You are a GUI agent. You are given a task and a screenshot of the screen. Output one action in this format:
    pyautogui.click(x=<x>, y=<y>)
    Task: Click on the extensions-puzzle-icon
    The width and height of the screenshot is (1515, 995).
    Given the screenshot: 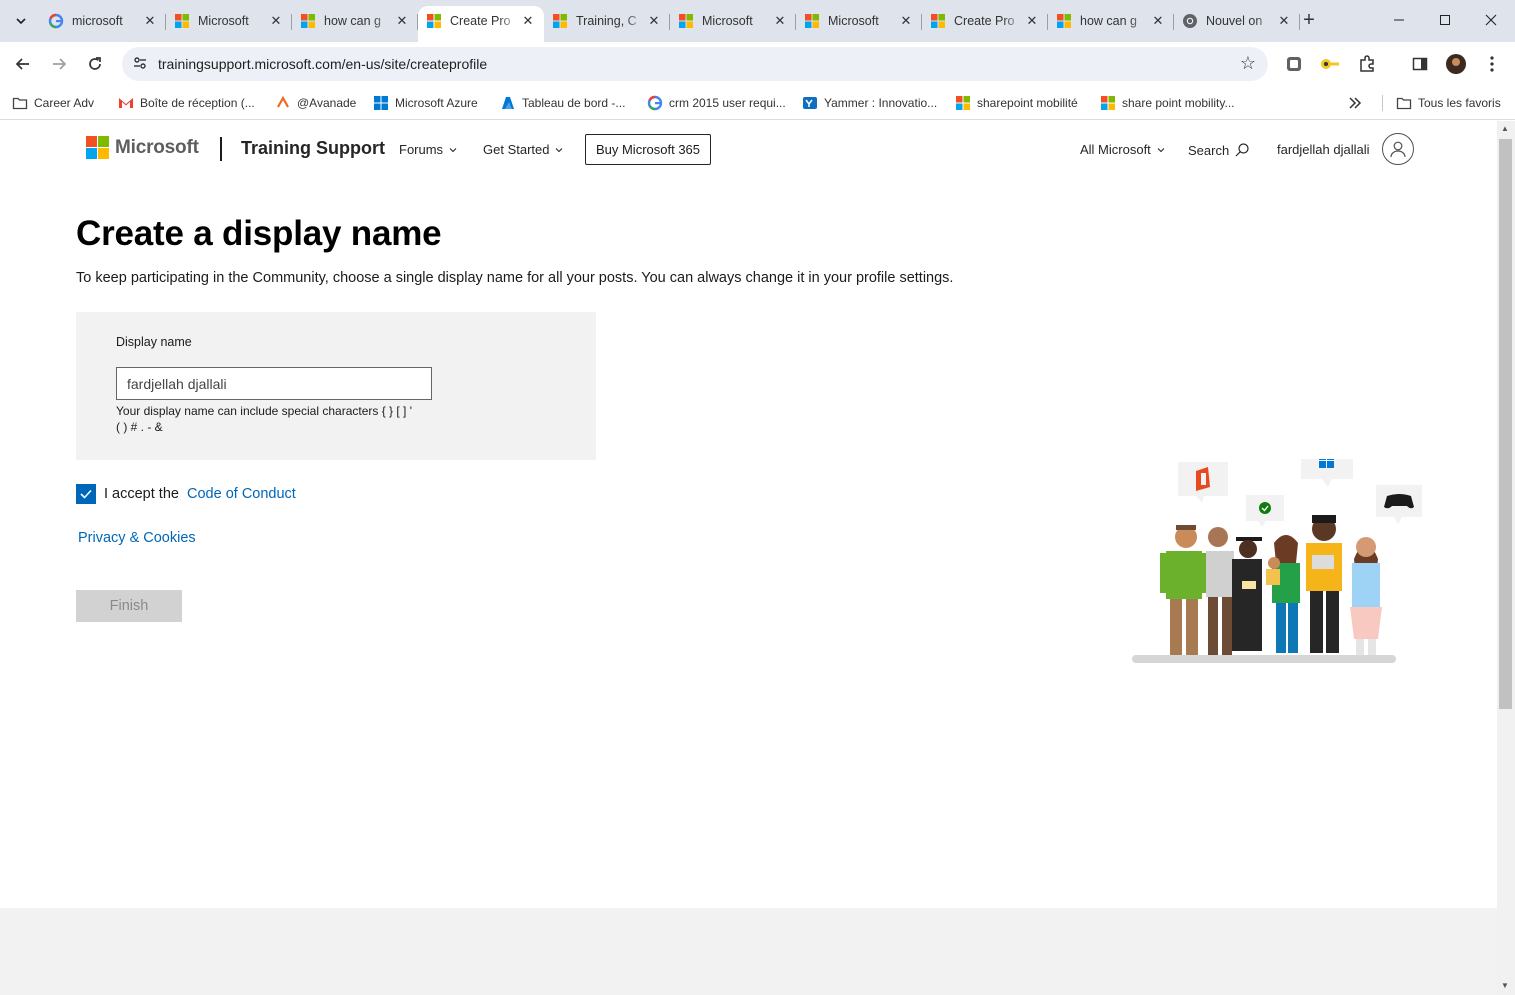 What is the action you would take?
    pyautogui.click(x=1367, y=64)
    